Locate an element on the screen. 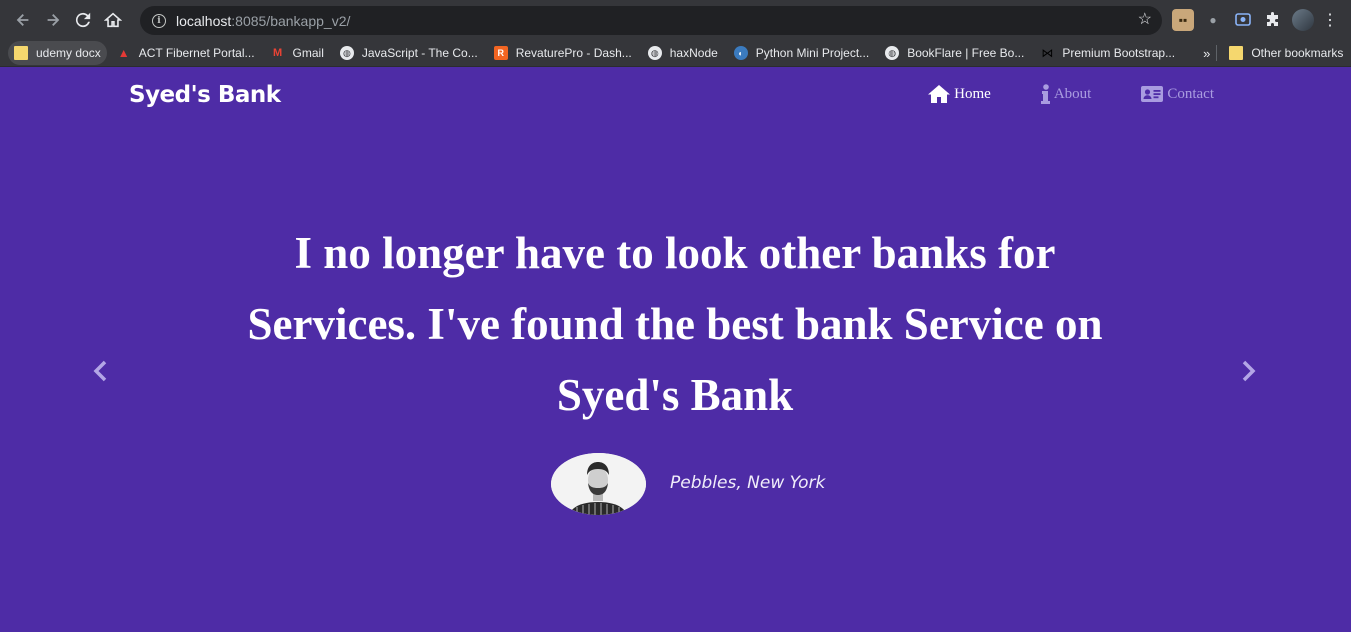 This screenshot has width=1351, height=632. reload-button is located at coordinates (83, 20).